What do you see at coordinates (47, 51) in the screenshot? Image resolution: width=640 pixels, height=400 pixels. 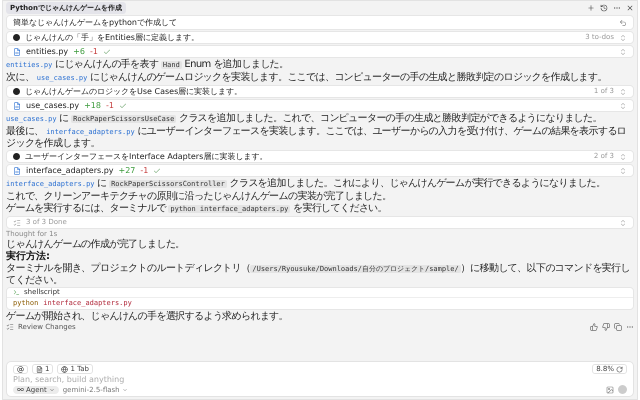 I see `file-name: entities.py` at bounding box center [47, 51].